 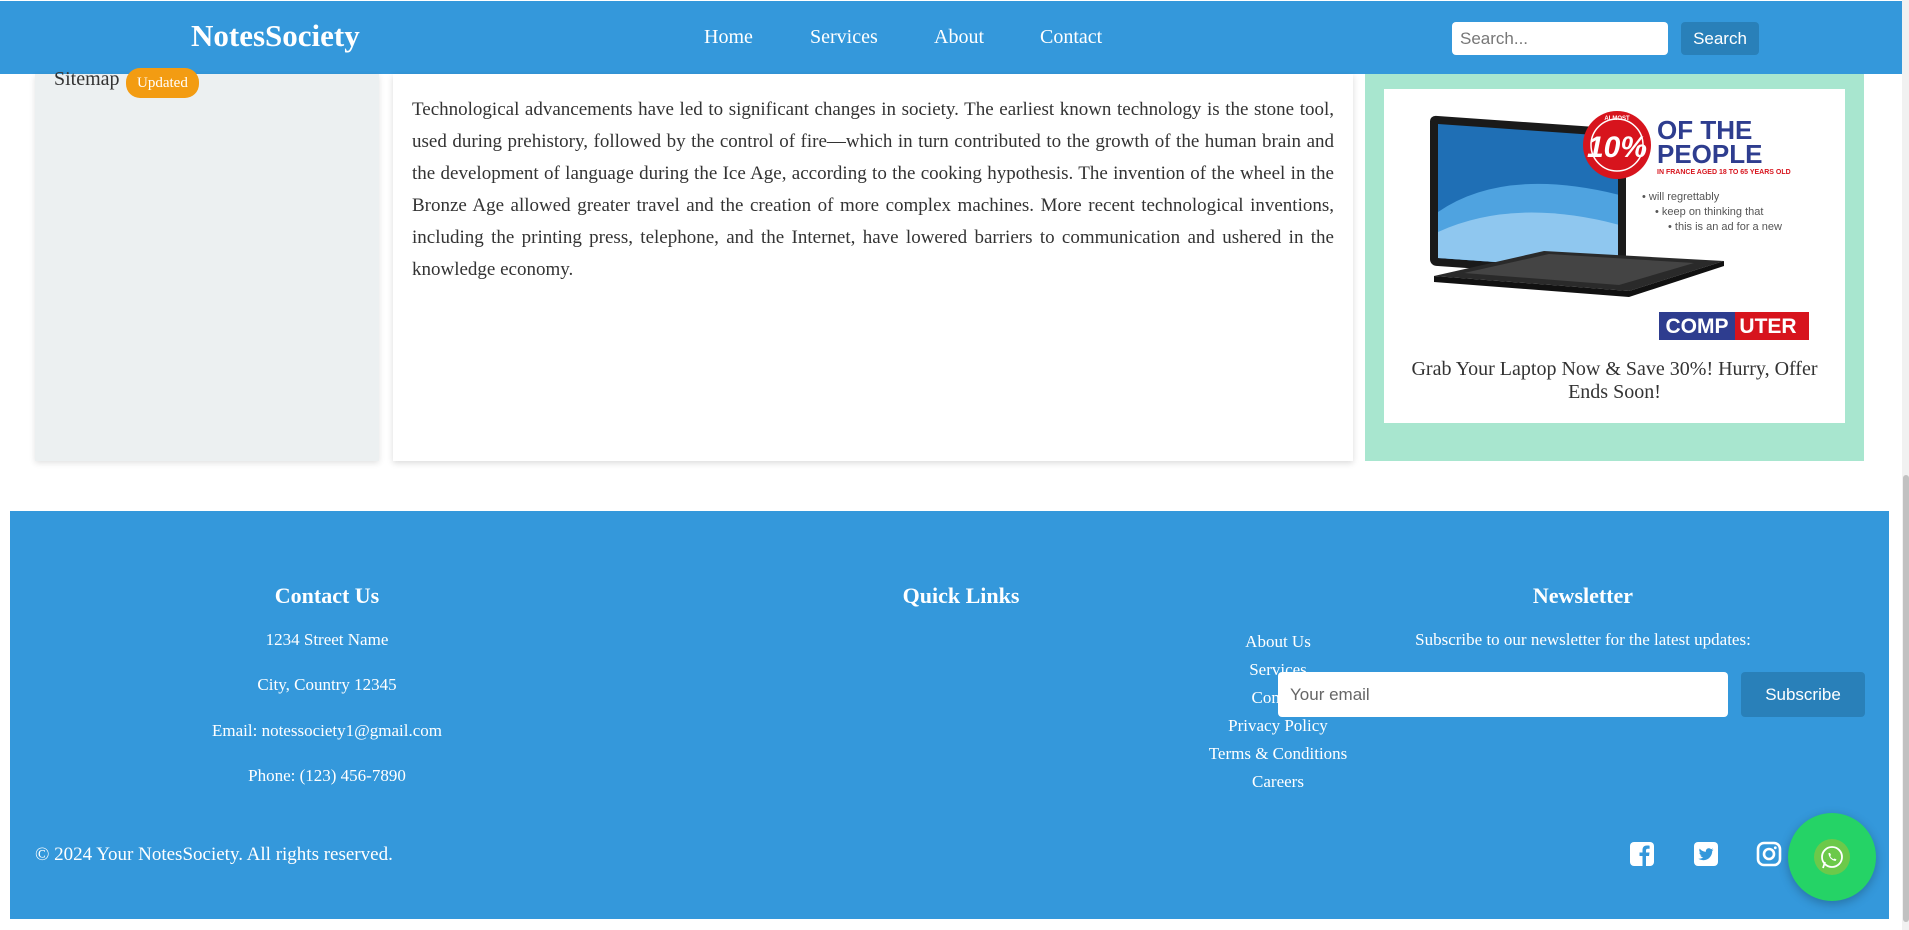 I want to click on instagram-icon, so click(x=1769, y=854).